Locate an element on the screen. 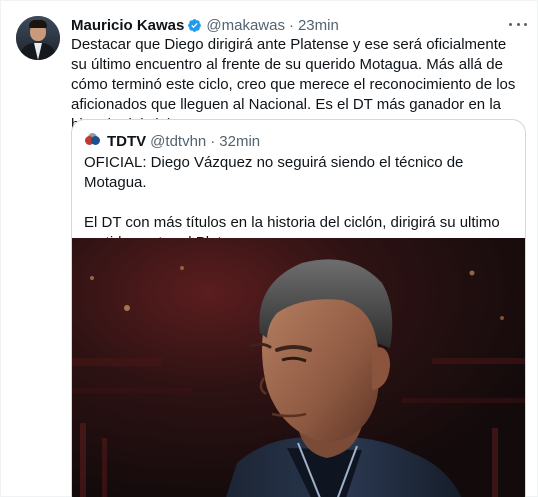 This screenshot has width=538, height=497. author-avatar is located at coordinates (38, 38).